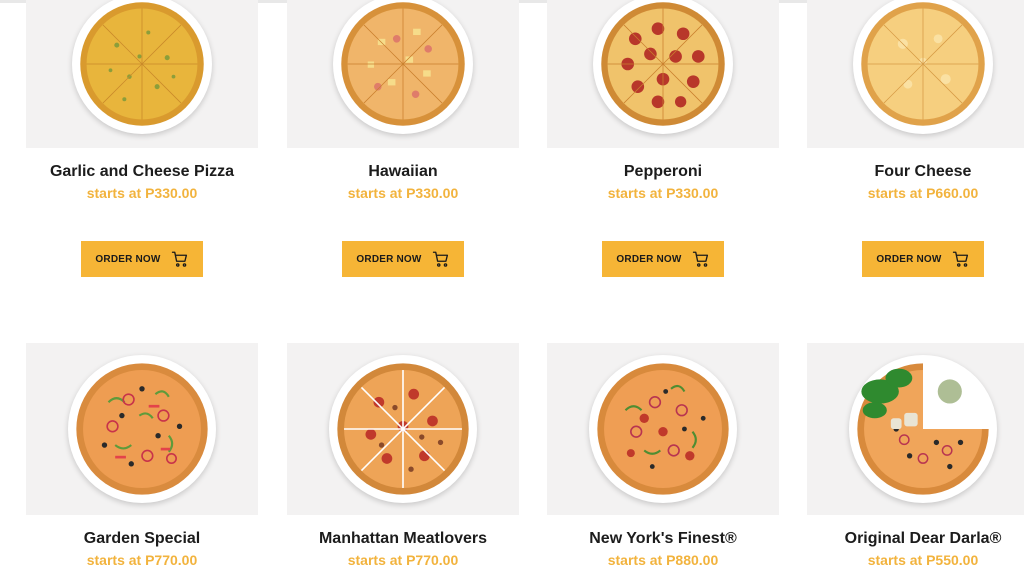 The image size is (1024, 580). What do you see at coordinates (403, 172) in the screenshot?
I see `product-name: Hawaiian` at bounding box center [403, 172].